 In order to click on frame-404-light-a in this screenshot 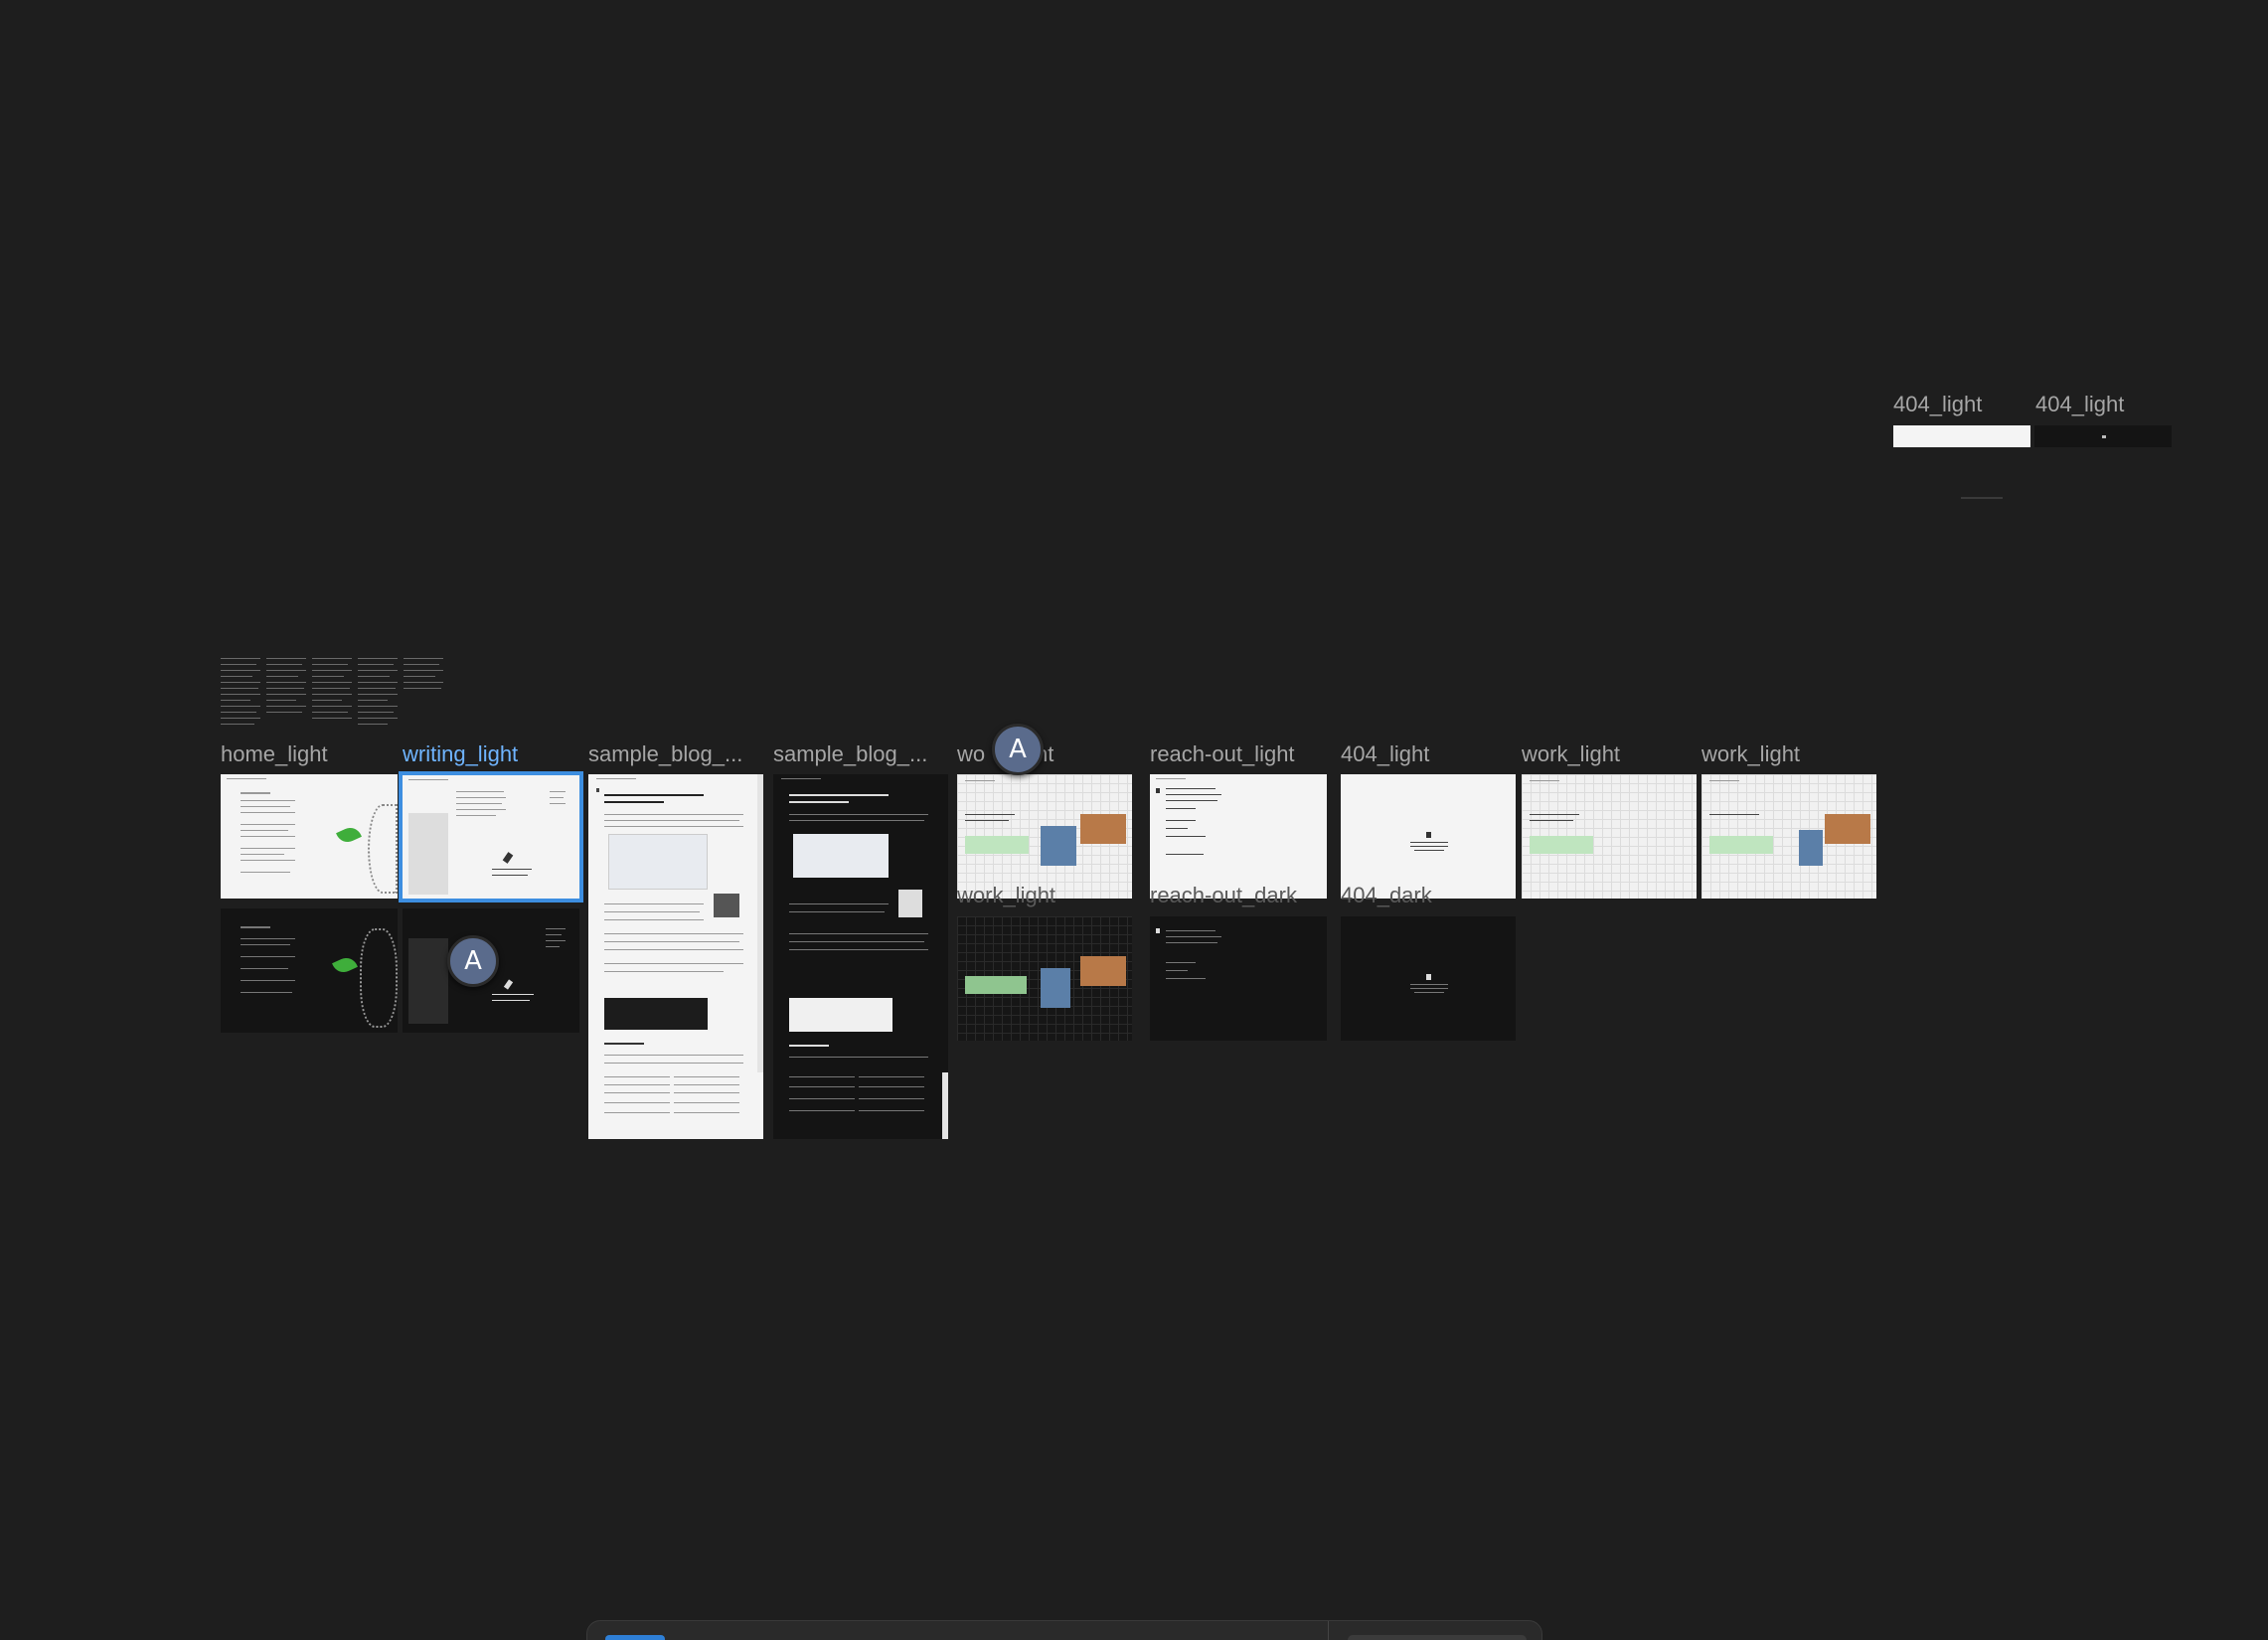, I will do `click(1961, 436)`.